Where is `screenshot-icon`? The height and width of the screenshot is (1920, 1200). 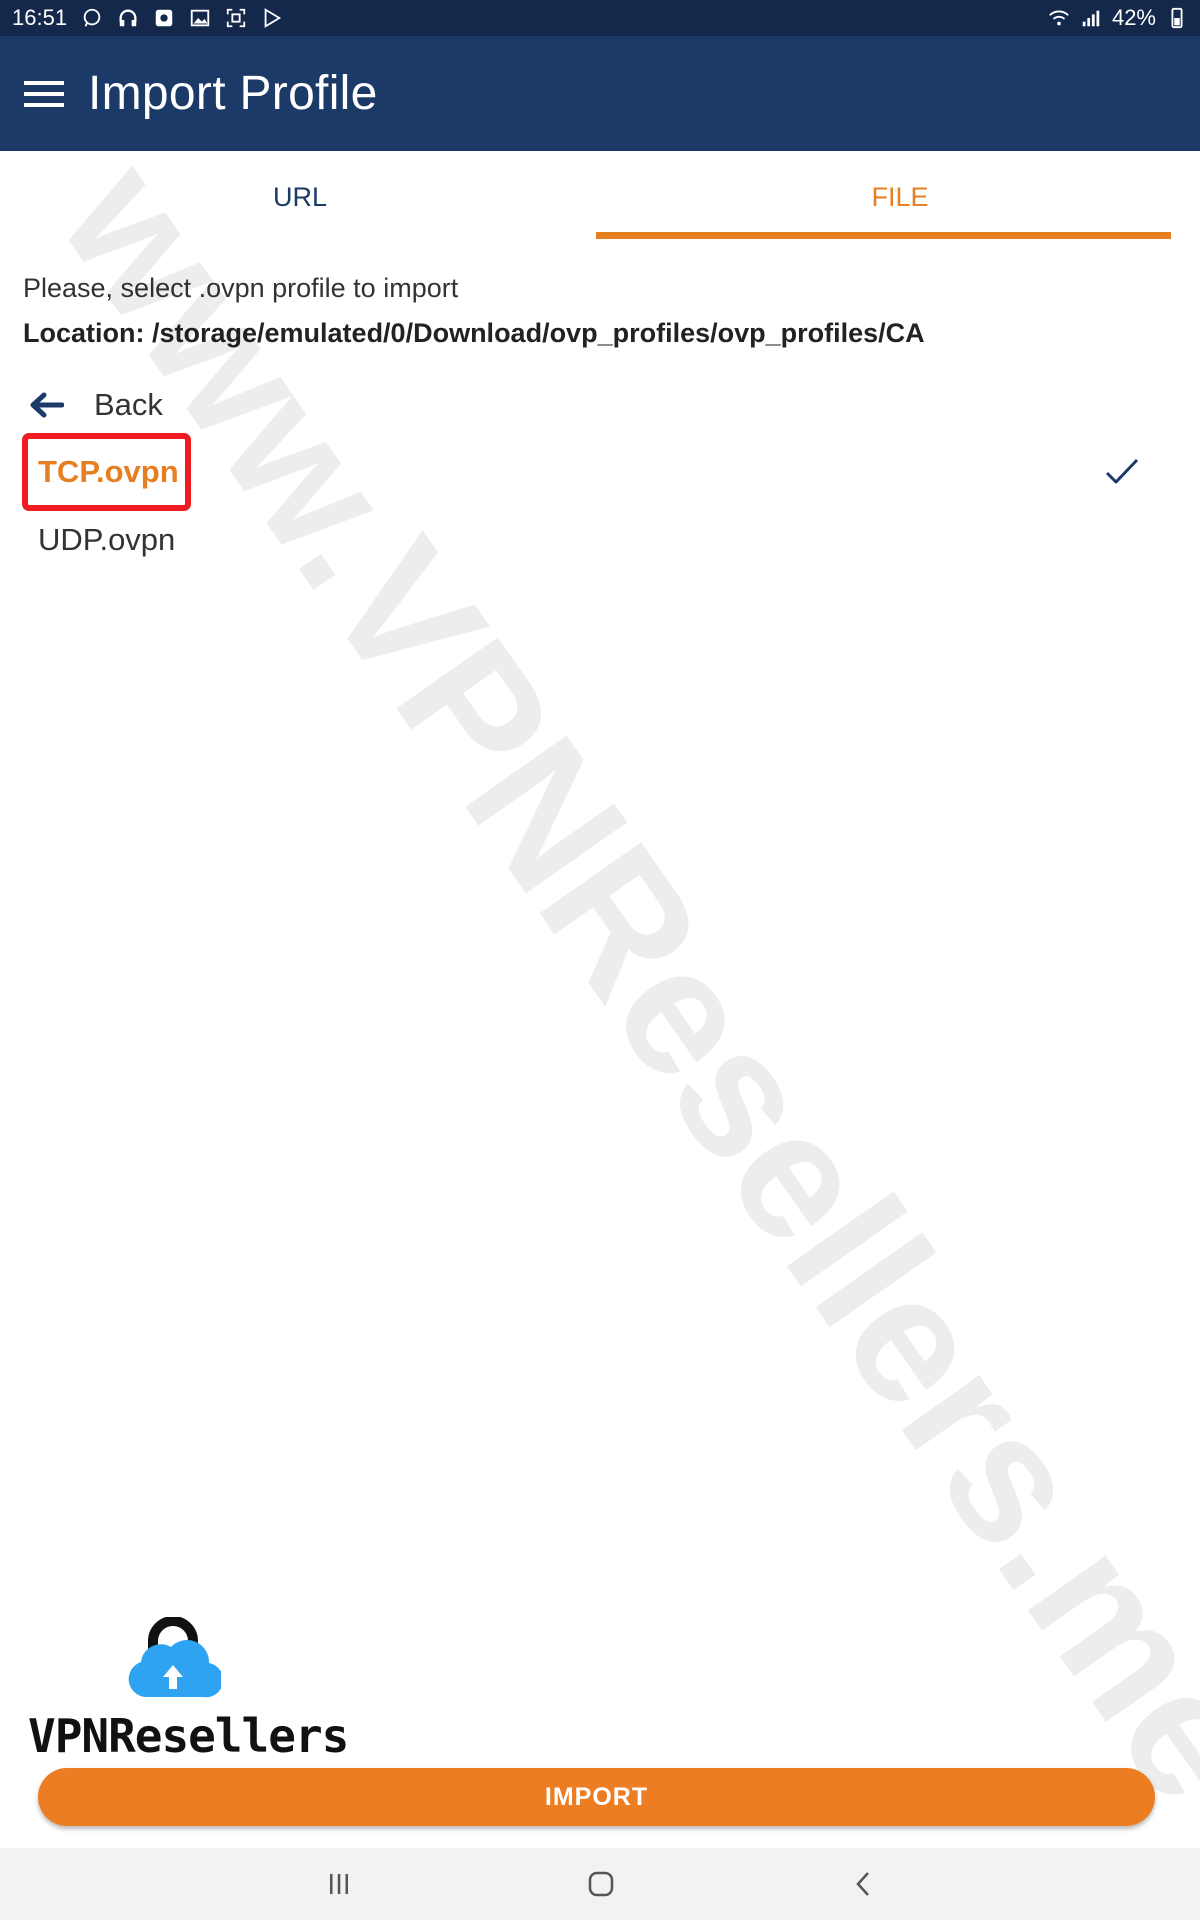 screenshot-icon is located at coordinates (236, 18).